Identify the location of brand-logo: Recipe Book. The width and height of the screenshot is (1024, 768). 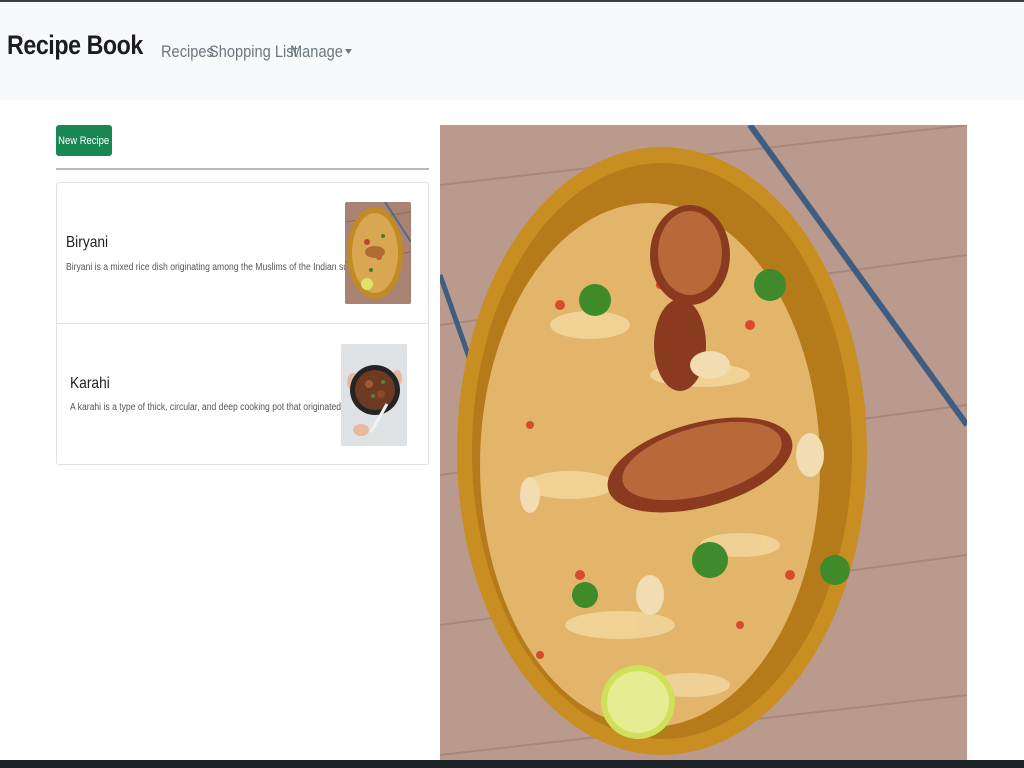
(75, 45).